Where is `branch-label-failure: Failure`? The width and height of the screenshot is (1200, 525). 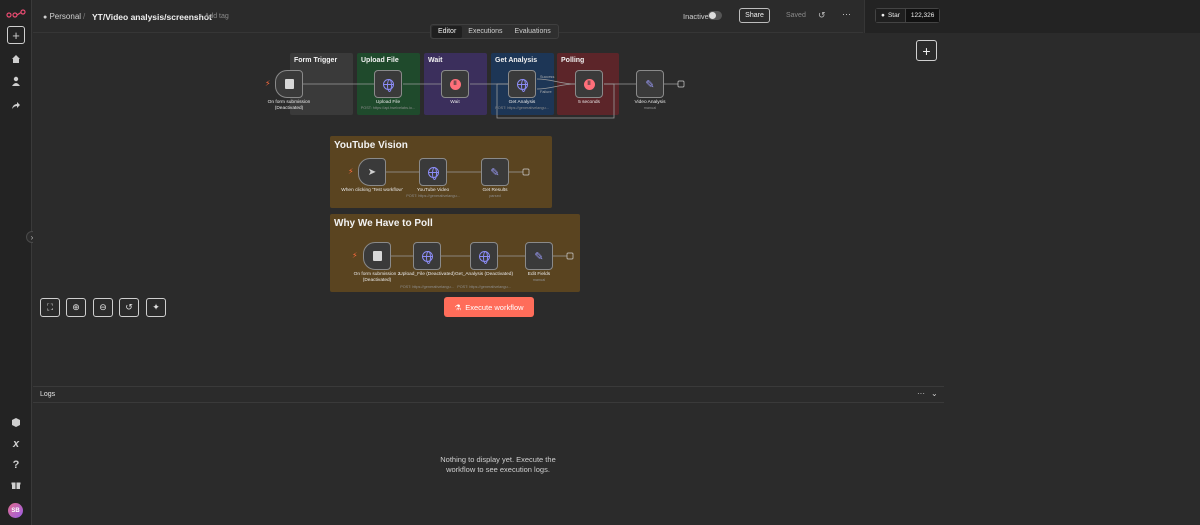
branch-label-failure: Failure is located at coordinates (546, 92).